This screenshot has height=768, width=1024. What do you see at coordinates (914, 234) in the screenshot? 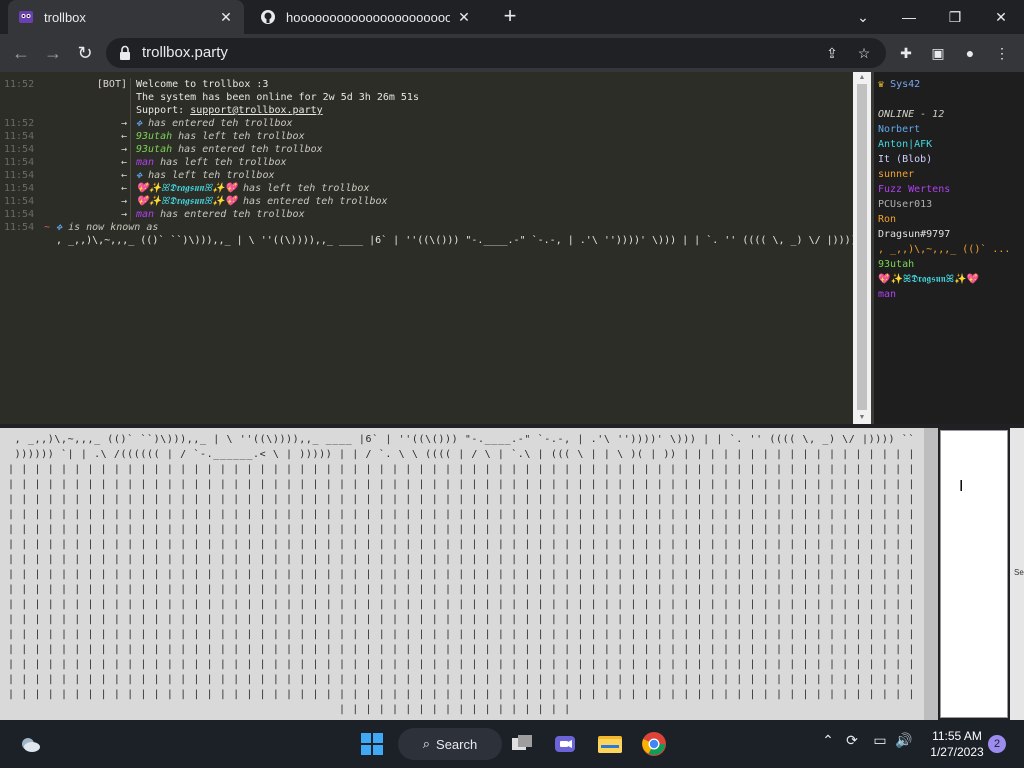
I see `user-list-item: Dragsun#9797` at bounding box center [914, 234].